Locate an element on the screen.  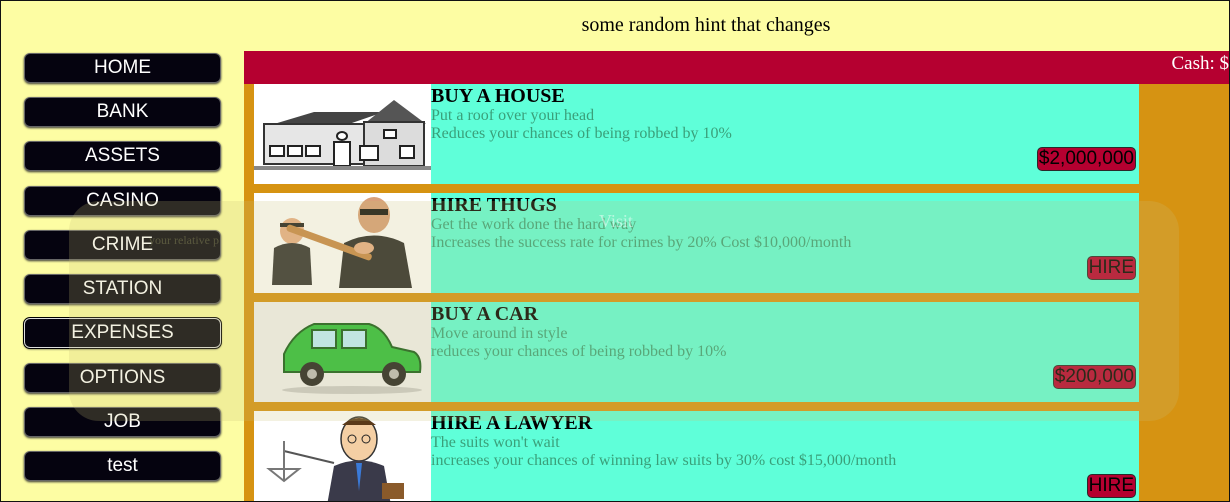
cash-bar: Cash: $ is located at coordinates (736, 67).